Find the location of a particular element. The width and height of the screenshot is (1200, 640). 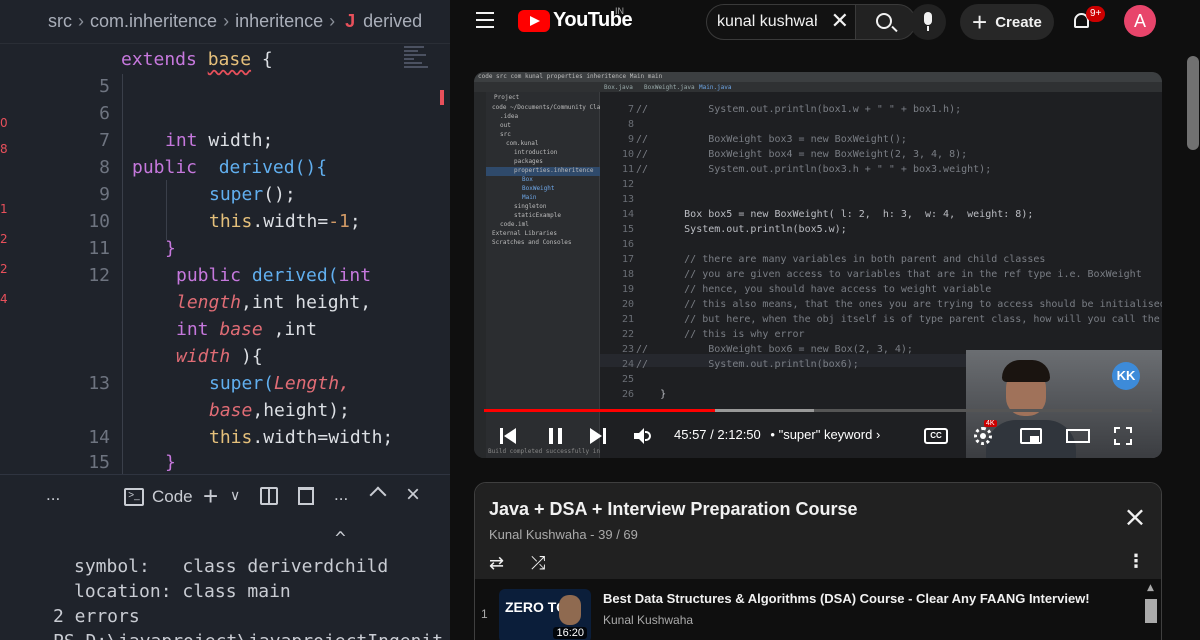

create-button: + Create is located at coordinates (1007, 22).